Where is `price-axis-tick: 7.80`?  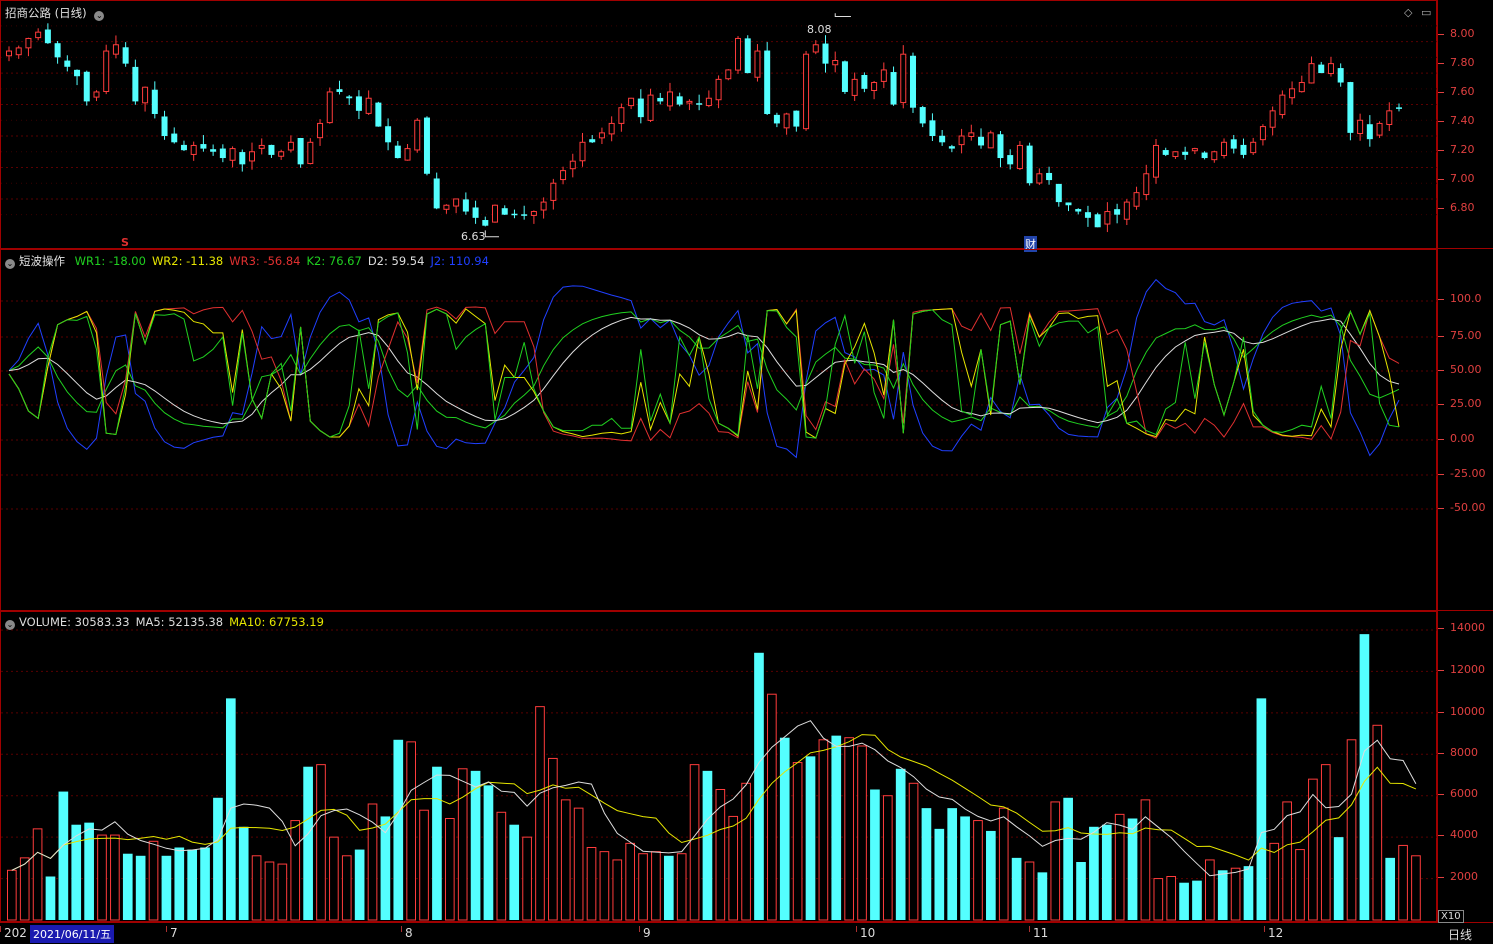 price-axis-tick: 7.80 is located at coordinates (1456, 62).